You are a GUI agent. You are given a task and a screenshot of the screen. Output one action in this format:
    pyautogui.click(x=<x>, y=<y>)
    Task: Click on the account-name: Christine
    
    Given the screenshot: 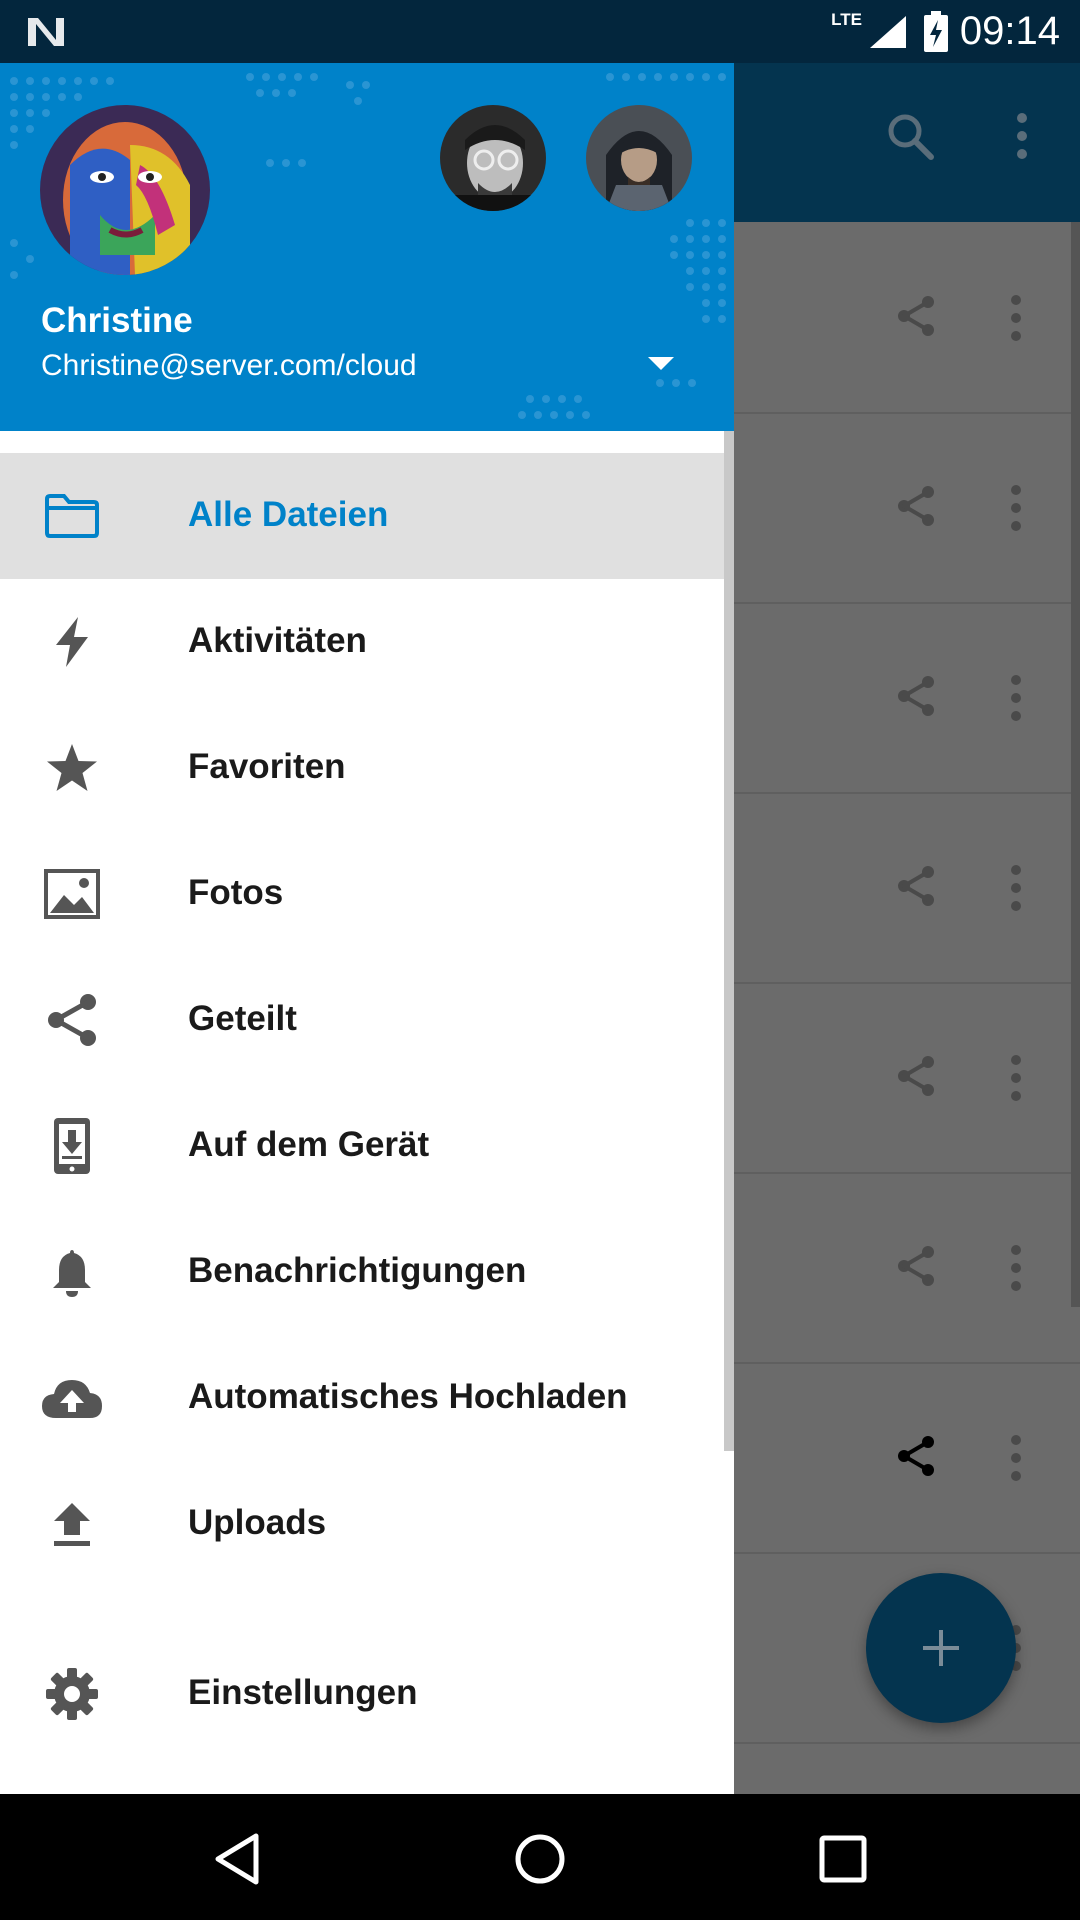 What is the action you would take?
    pyautogui.click(x=117, y=320)
    